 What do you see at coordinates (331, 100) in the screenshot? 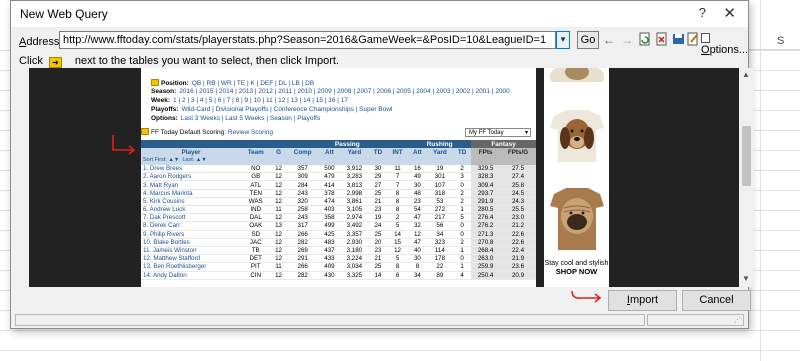
I see `nav-link: 16` at bounding box center [331, 100].